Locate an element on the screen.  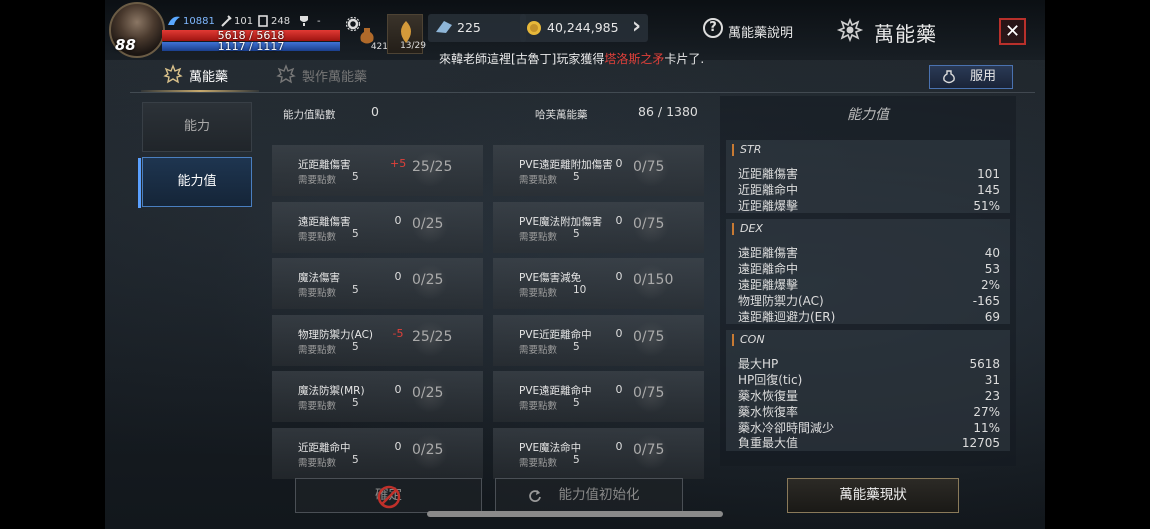
character-level: 88 is located at coordinates (125, 45).